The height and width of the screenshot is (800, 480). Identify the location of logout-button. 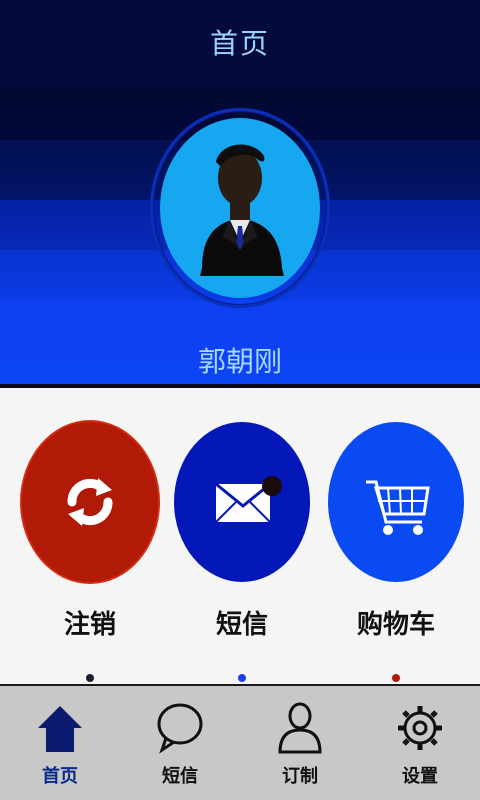
(90, 502).